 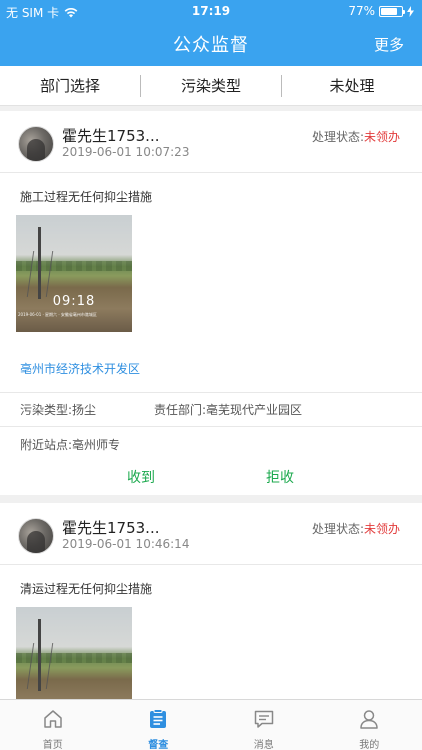 What do you see at coordinates (52, 745) in the screenshot?
I see `tab-label: 首页` at bounding box center [52, 745].